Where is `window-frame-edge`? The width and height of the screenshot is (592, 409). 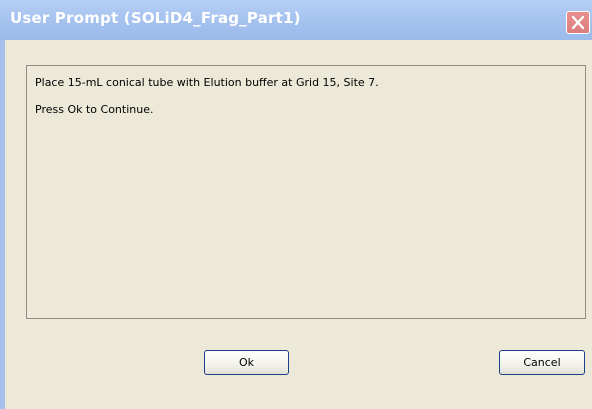
window-frame-edge is located at coordinates (2, 224).